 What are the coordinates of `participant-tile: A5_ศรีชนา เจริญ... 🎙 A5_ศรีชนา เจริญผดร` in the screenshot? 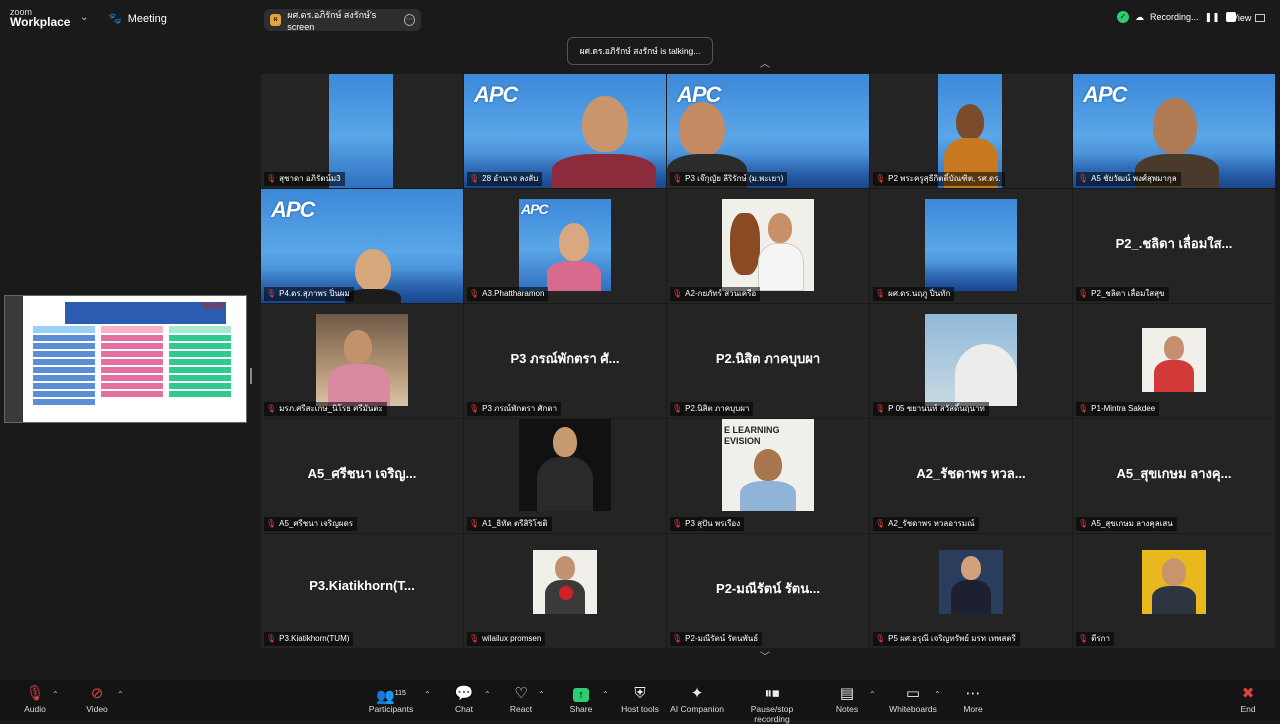 It's located at (362, 476).